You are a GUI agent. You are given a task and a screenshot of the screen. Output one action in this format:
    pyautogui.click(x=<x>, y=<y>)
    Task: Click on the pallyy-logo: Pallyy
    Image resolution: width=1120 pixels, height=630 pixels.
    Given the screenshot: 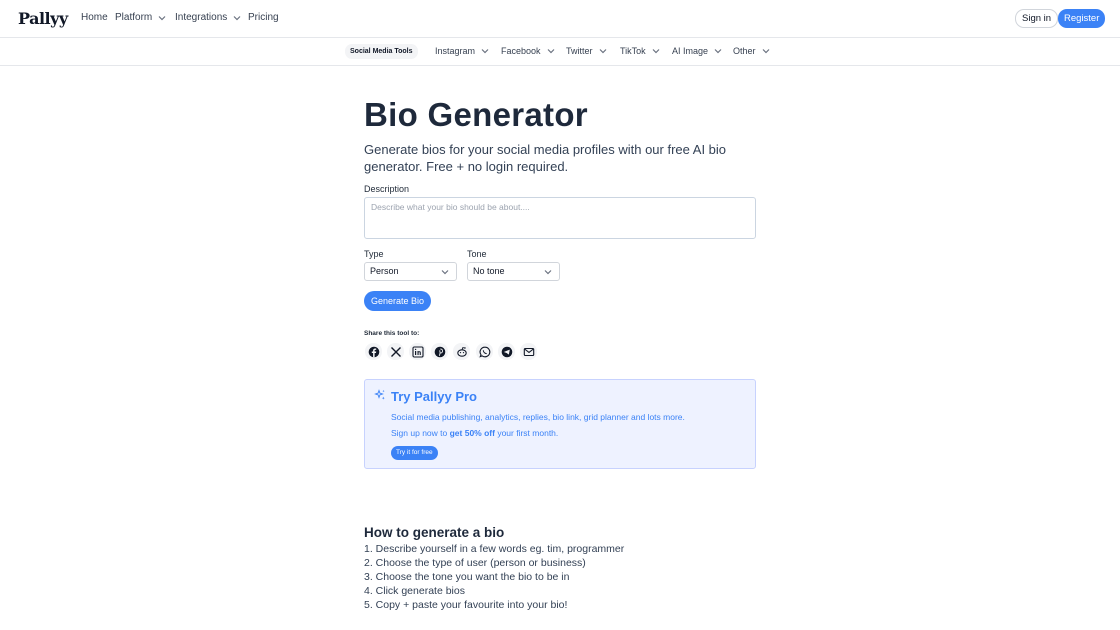 What is the action you would take?
    pyautogui.click(x=43, y=18)
    